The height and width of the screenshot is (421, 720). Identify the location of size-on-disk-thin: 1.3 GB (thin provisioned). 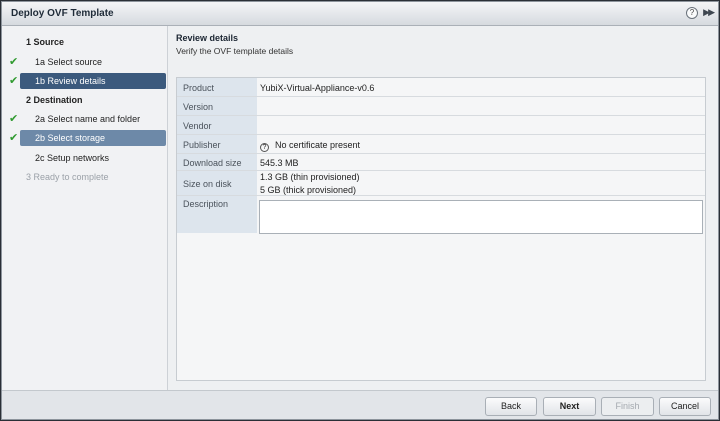
(310, 177).